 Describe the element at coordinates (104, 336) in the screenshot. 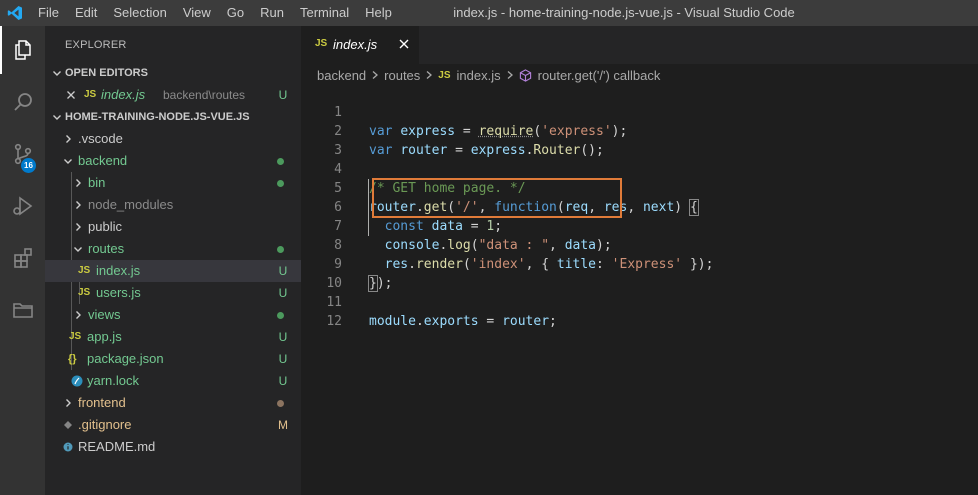

I see `tree-item-label: app.js` at that location.